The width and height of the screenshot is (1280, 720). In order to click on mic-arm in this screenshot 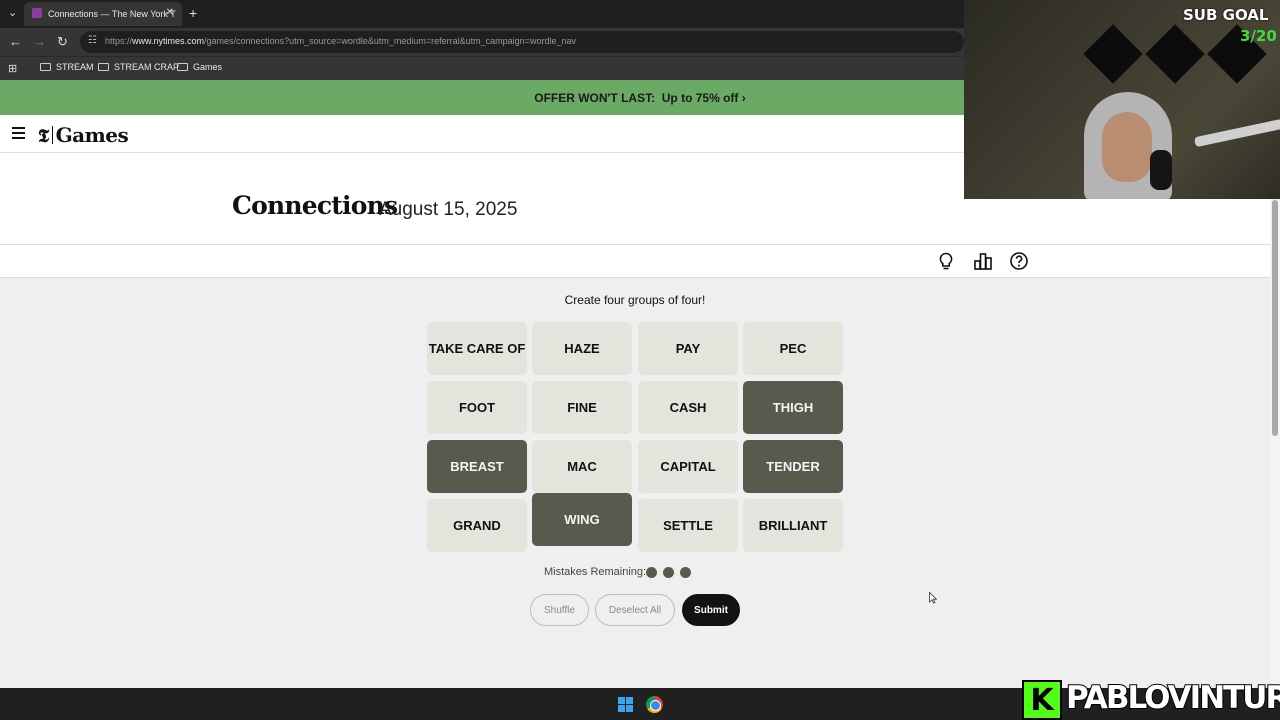, I will do `click(1236, 133)`.